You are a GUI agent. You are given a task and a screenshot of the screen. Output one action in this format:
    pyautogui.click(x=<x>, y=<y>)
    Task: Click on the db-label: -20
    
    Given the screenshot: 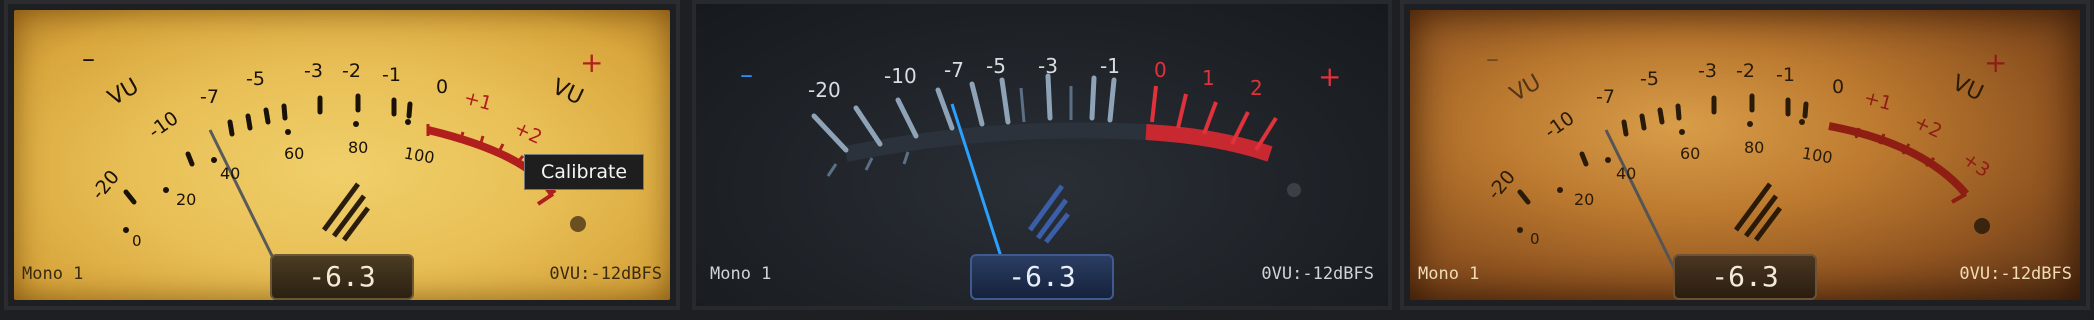 What is the action you would take?
    pyautogui.click(x=824, y=90)
    